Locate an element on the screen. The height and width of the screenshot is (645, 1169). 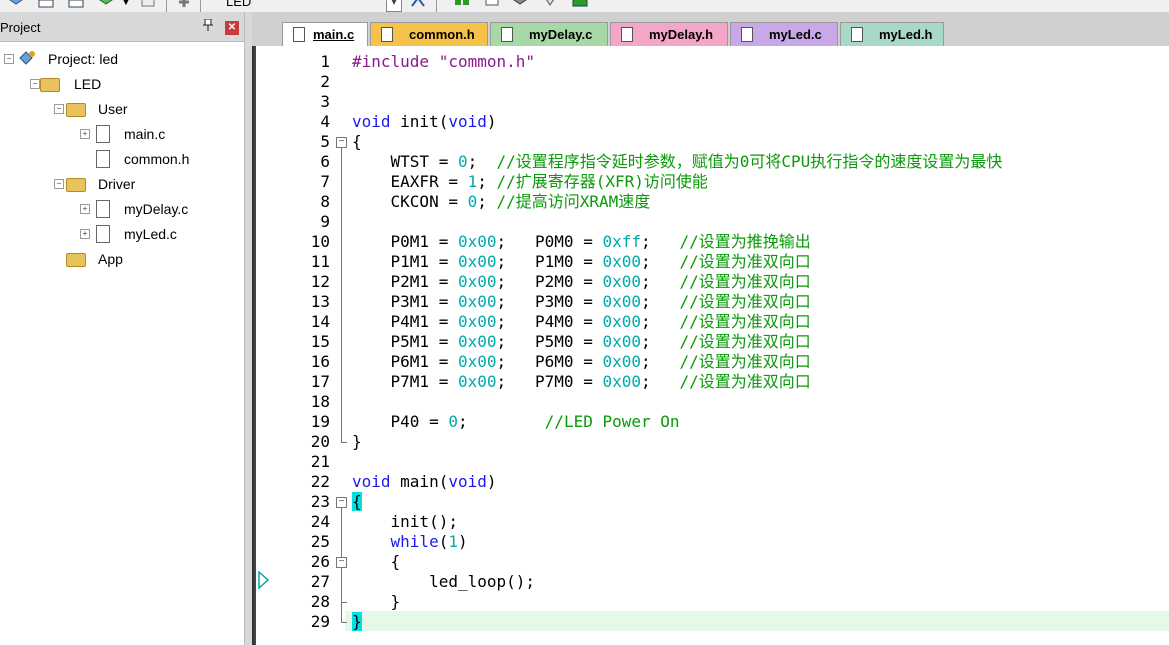
tree-item: App is located at coordinates (110, 259).